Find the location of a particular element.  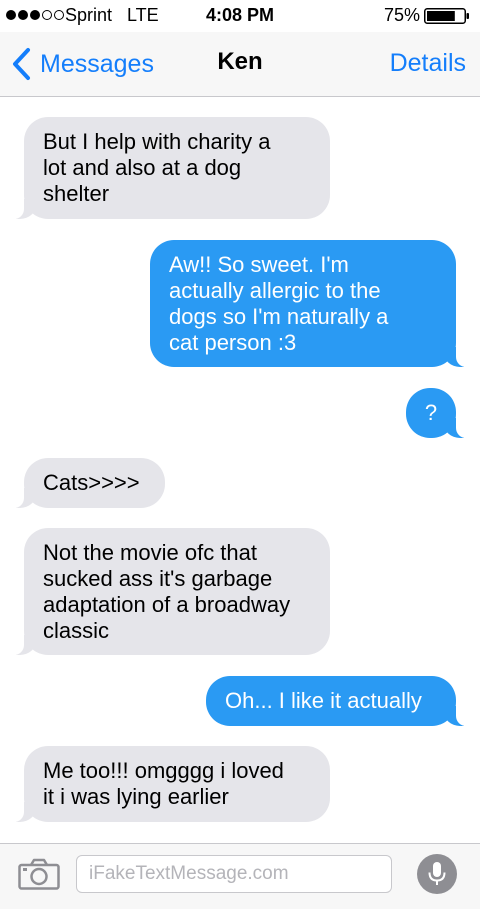

details-button: Details is located at coordinates (428, 63).